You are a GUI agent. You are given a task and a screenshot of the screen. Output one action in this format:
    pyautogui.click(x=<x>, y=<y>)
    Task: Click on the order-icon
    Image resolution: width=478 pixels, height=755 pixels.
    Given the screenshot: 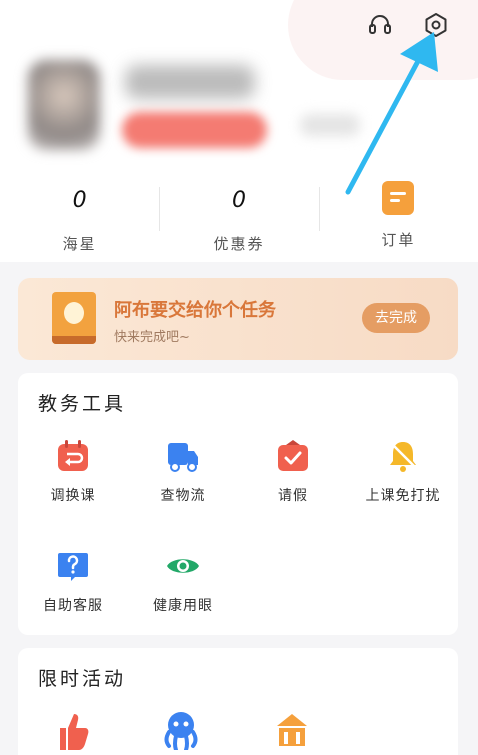 What is the action you would take?
    pyautogui.click(x=398, y=198)
    